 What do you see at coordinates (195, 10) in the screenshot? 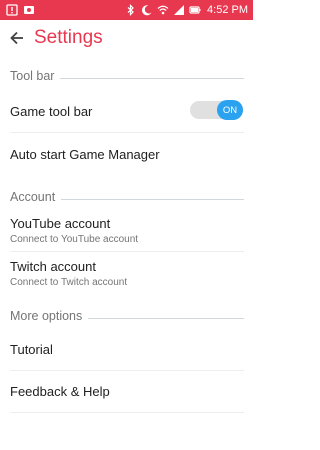
I see `battery-icon` at bounding box center [195, 10].